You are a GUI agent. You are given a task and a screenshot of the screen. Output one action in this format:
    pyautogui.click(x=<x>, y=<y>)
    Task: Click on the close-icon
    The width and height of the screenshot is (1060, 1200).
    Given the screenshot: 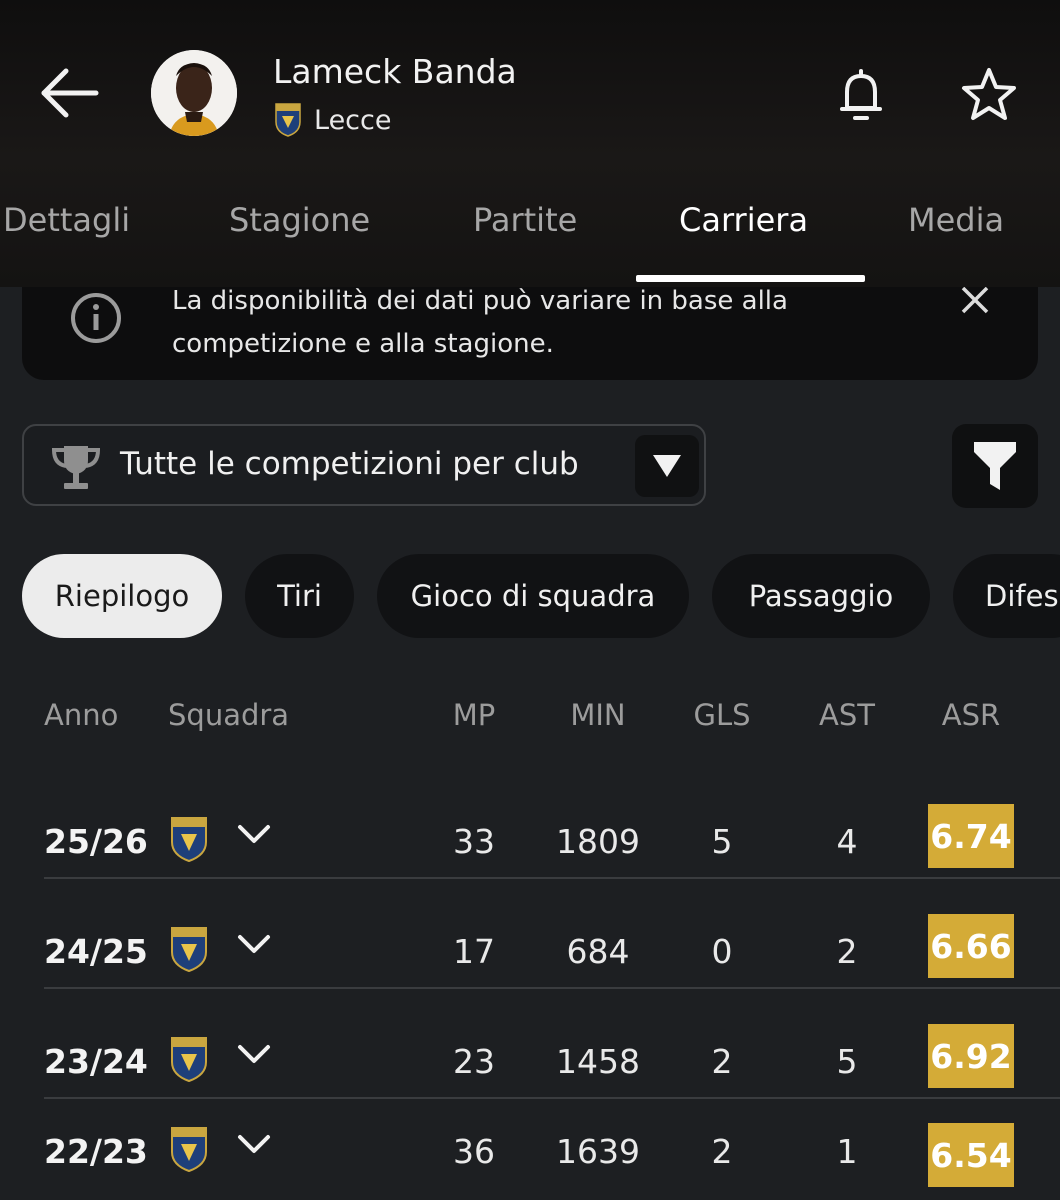 What is the action you would take?
    pyautogui.click(x=975, y=300)
    